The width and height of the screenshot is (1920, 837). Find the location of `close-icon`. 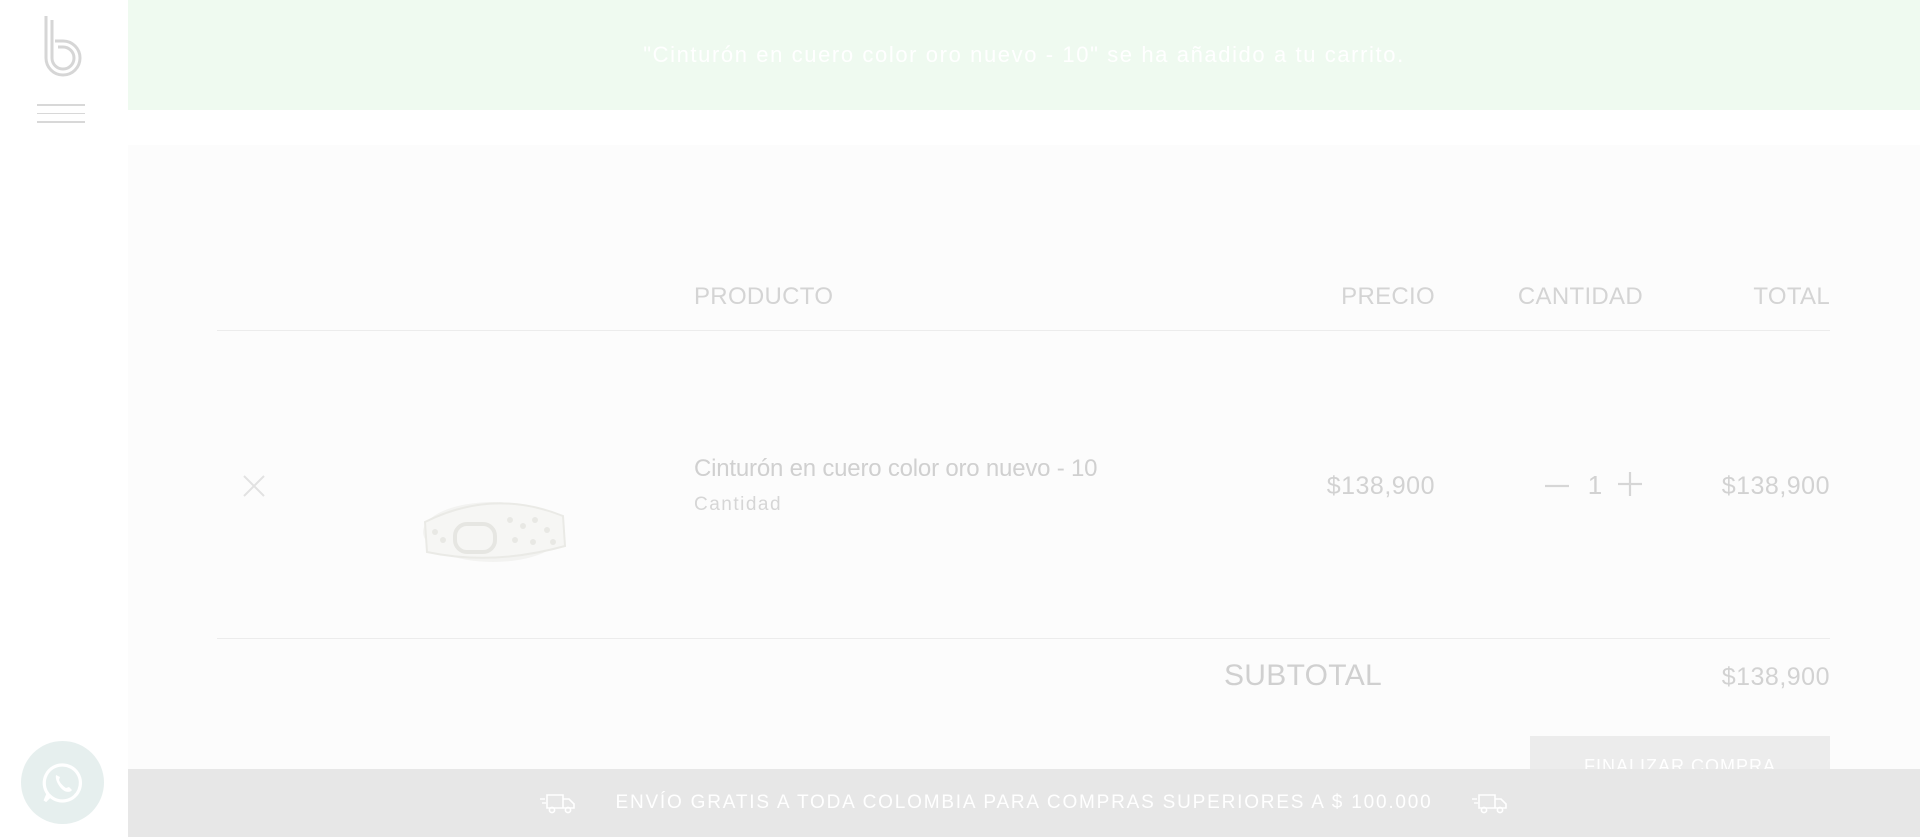

close-icon is located at coordinates (254, 486).